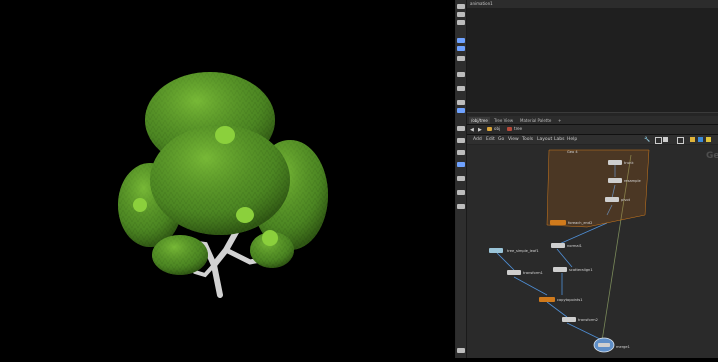 The height and width of the screenshot is (362, 718). Describe the element at coordinates (570, 300) in the screenshot. I see `node-copytopoints1-label: copytopoints1` at that location.